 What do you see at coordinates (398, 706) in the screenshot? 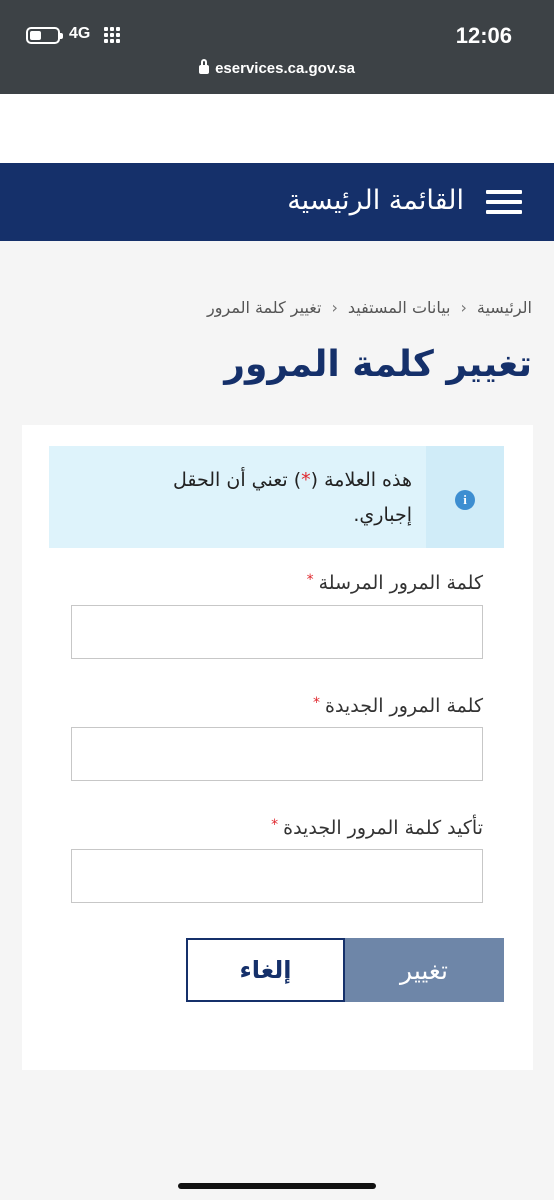
I see `new-password-label: كلمة المرور الجديدة*` at bounding box center [398, 706].